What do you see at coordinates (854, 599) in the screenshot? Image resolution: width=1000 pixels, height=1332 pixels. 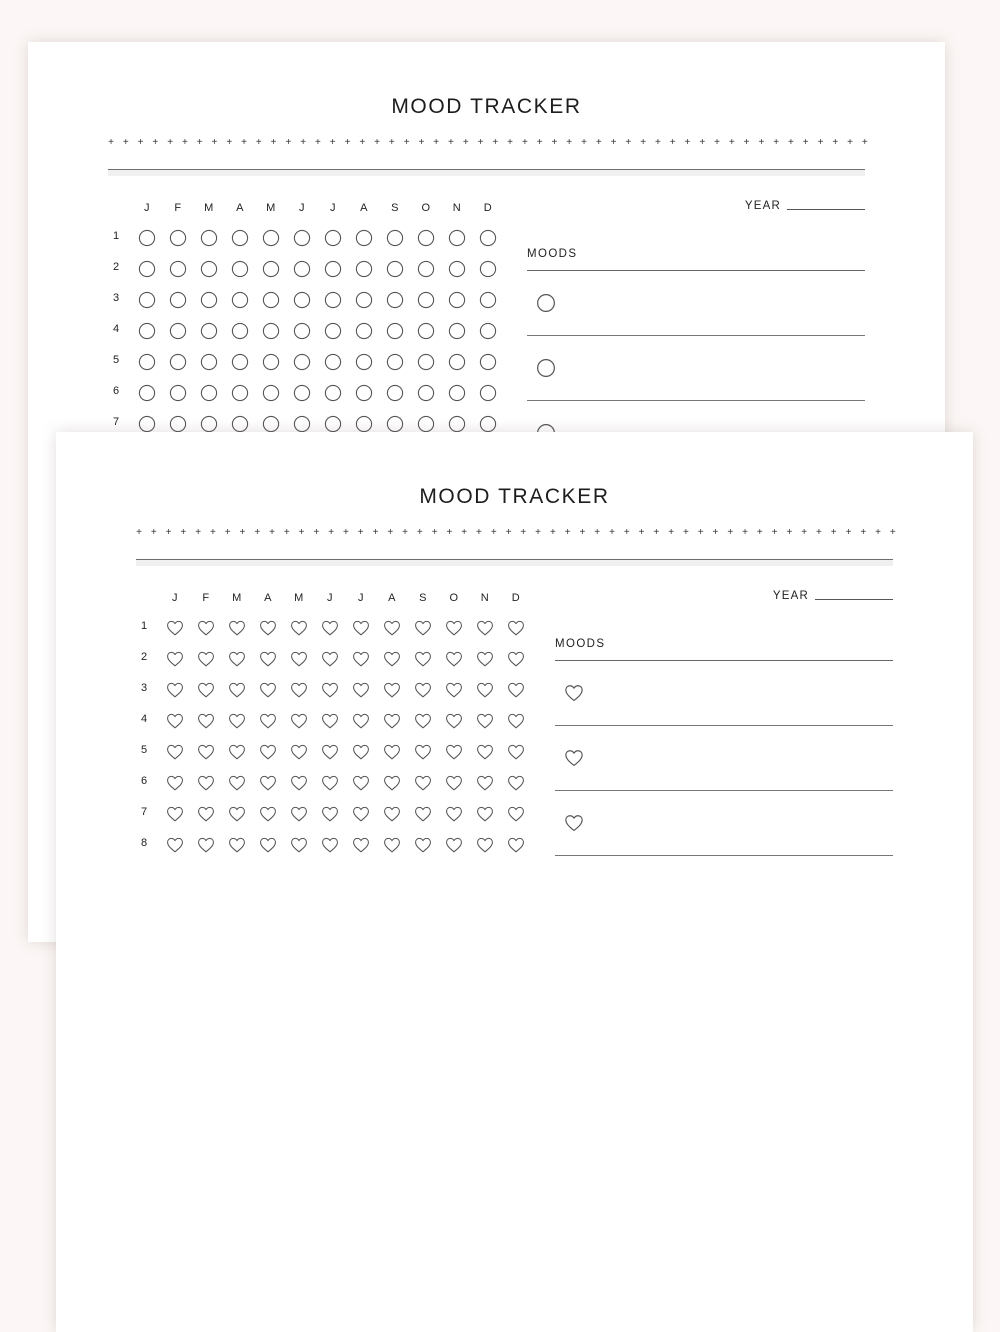 I see `year-input-line` at bounding box center [854, 599].